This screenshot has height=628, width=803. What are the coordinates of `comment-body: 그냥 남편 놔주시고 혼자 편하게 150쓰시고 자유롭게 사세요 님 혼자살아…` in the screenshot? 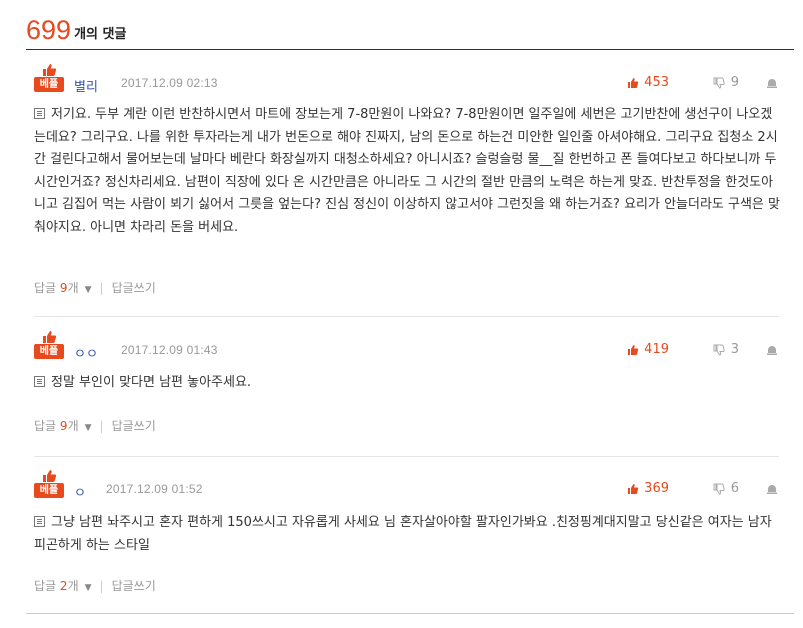 It's located at (409, 534).